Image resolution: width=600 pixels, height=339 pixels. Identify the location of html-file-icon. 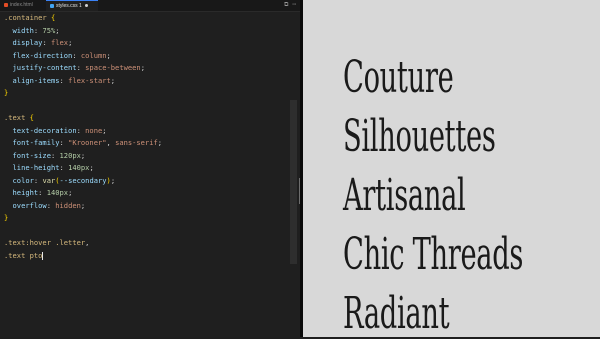
(6, 4).